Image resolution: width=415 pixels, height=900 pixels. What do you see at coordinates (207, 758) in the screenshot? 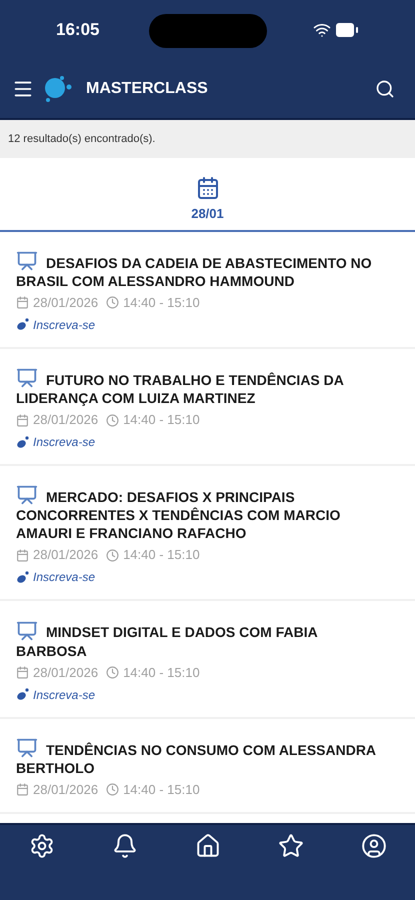
I see `session-title: TENDÊNCIAS NO CONSUMO COM ALESSANDRA BERTHOLO` at bounding box center [207, 758].